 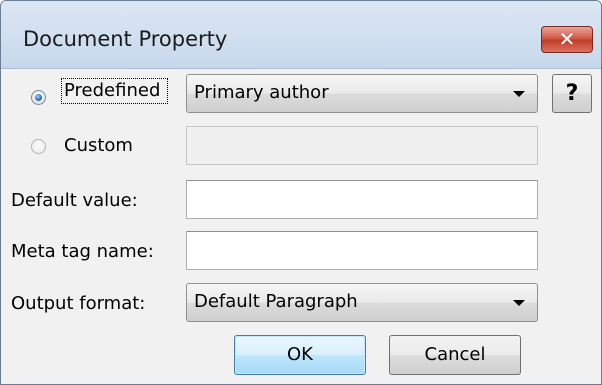 What do you see at coordinates (276, 301) in the screenshot?
I see `output-format-value: Default Paragraph` at bounding box center [276, 301].